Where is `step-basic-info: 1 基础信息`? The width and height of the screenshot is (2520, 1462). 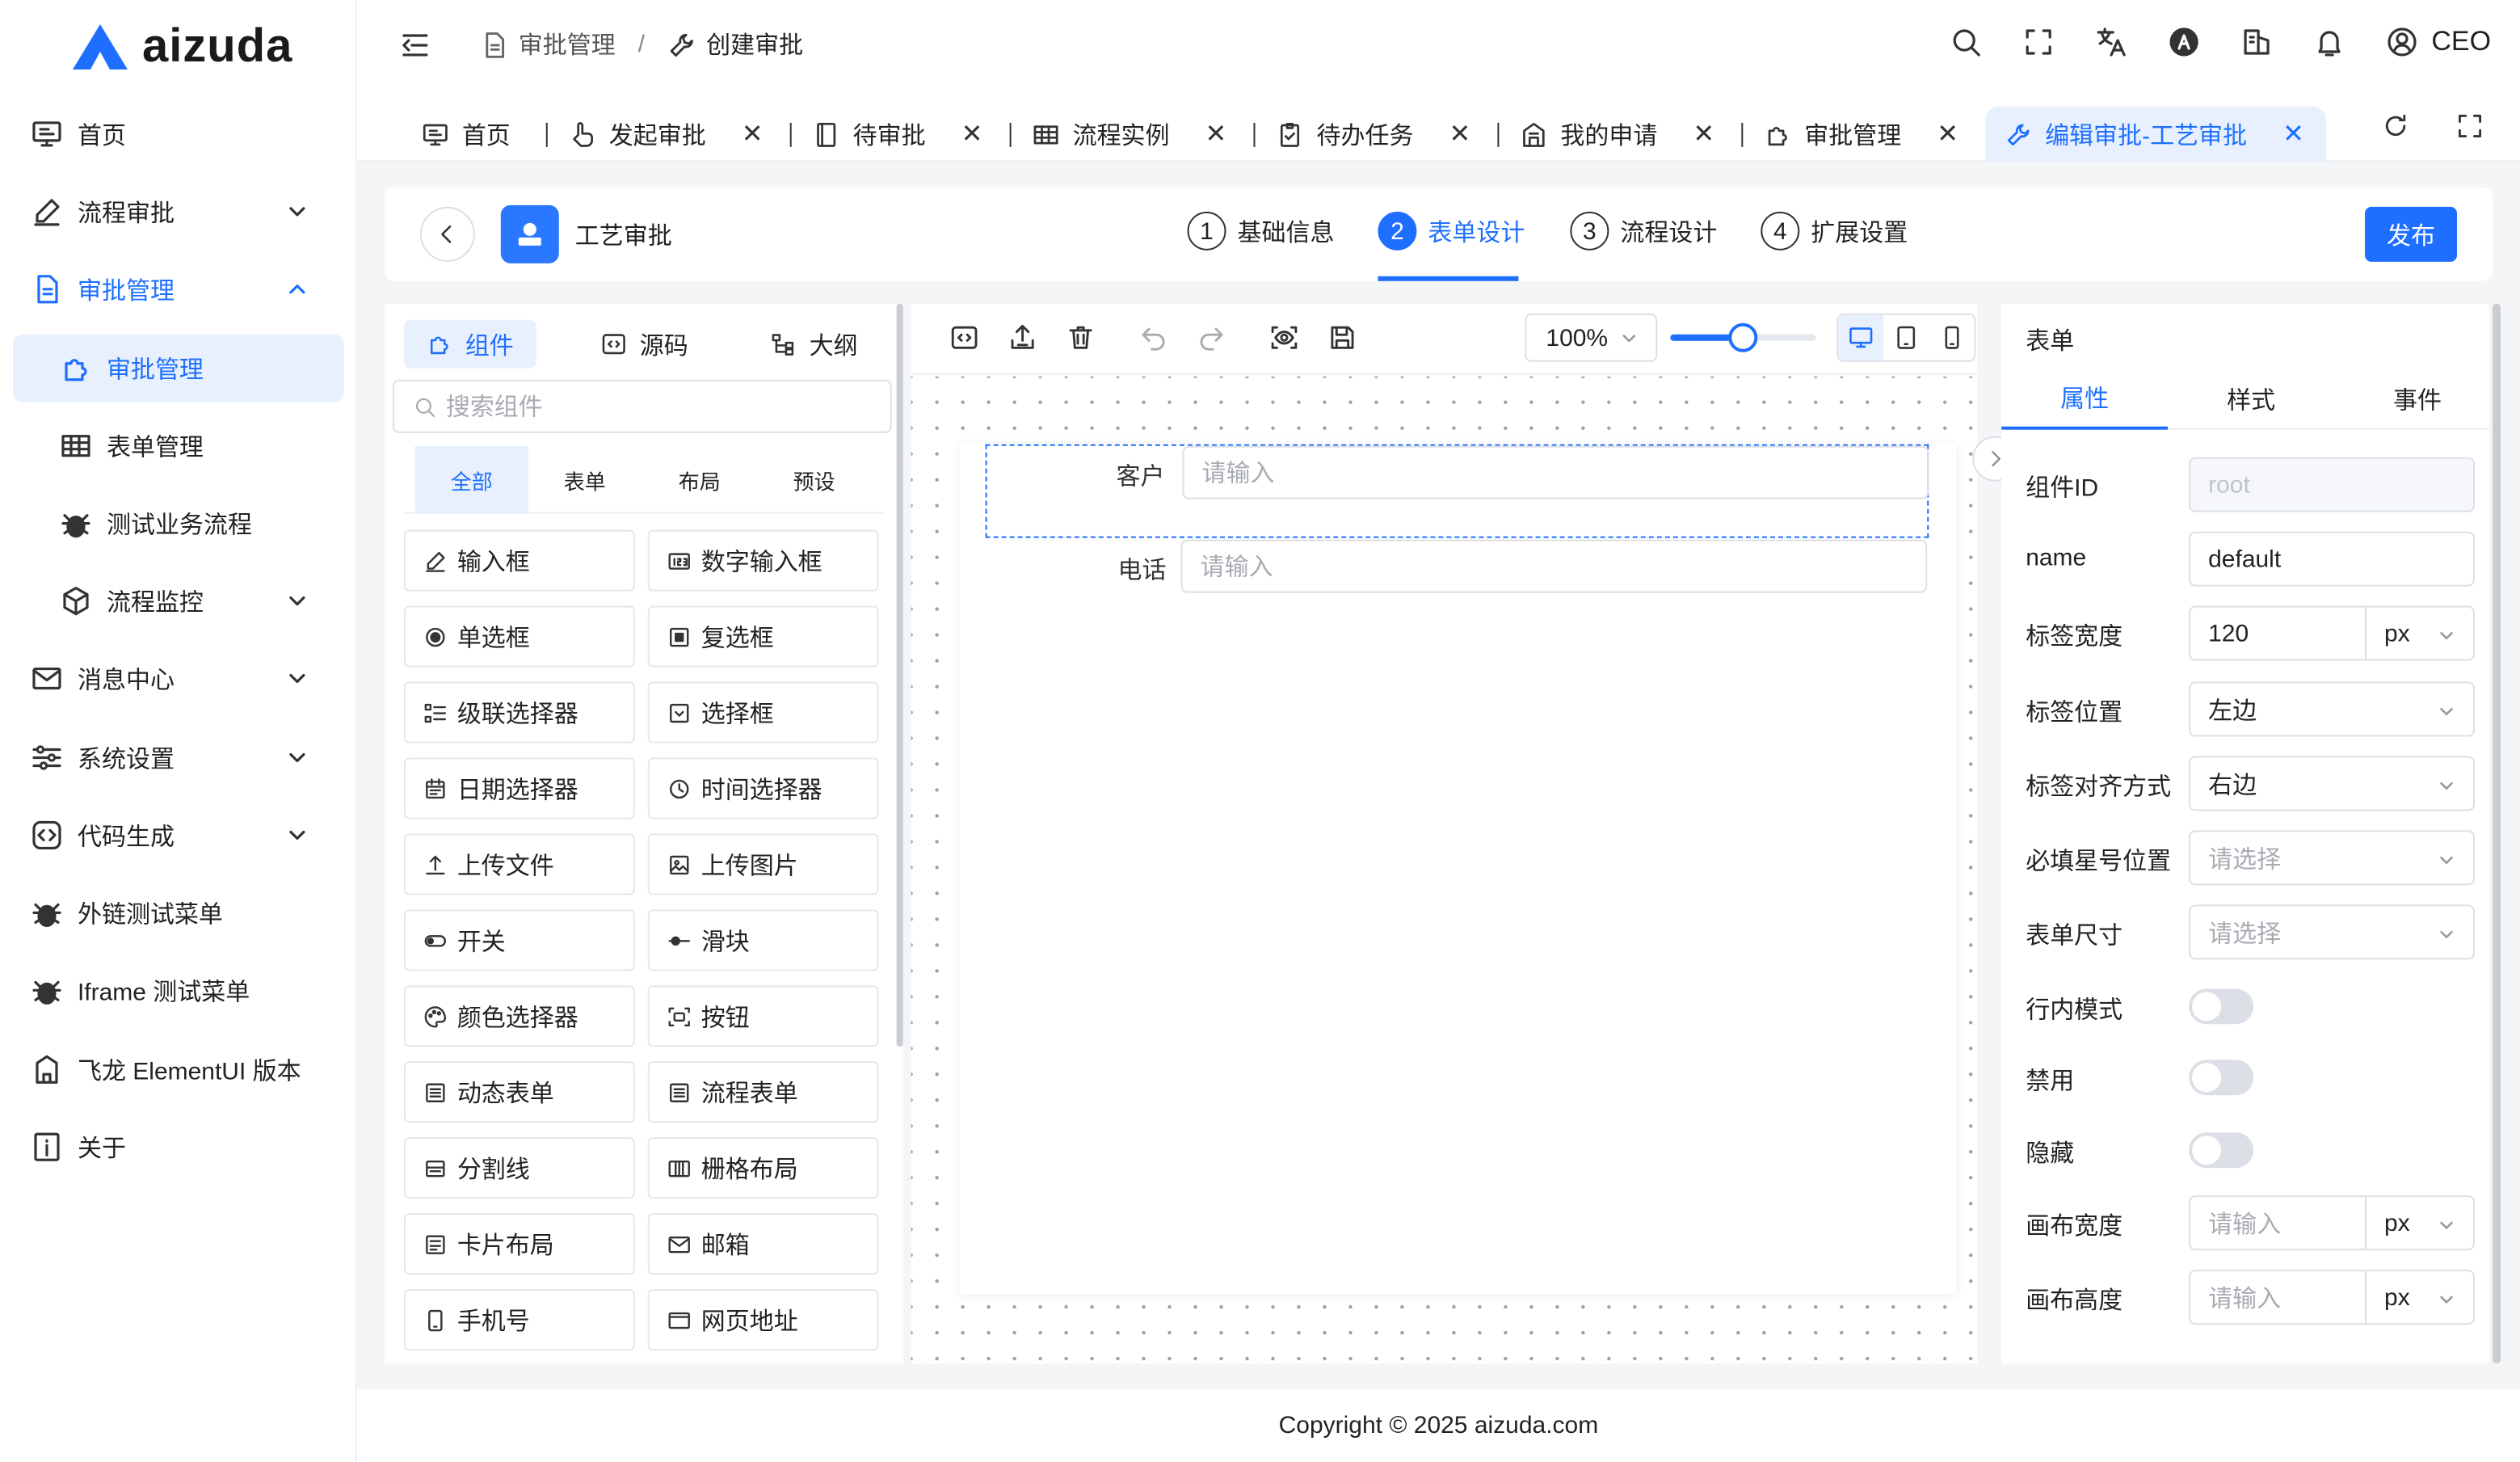
step-basic-info: 1 基础信息 is located at coordinates (1261, 231).